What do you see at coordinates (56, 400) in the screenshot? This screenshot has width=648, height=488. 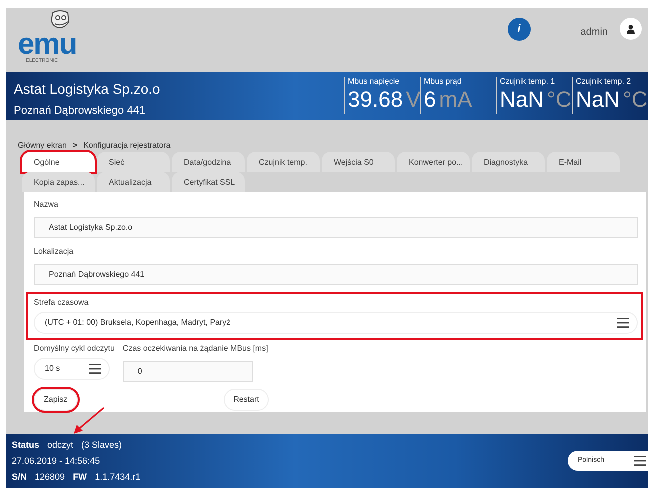 I see `button: Zapisz` at bounding box center [56, 400].